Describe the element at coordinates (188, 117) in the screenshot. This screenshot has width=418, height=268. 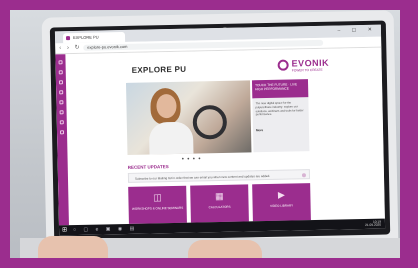
I see `hero-image` at that location.